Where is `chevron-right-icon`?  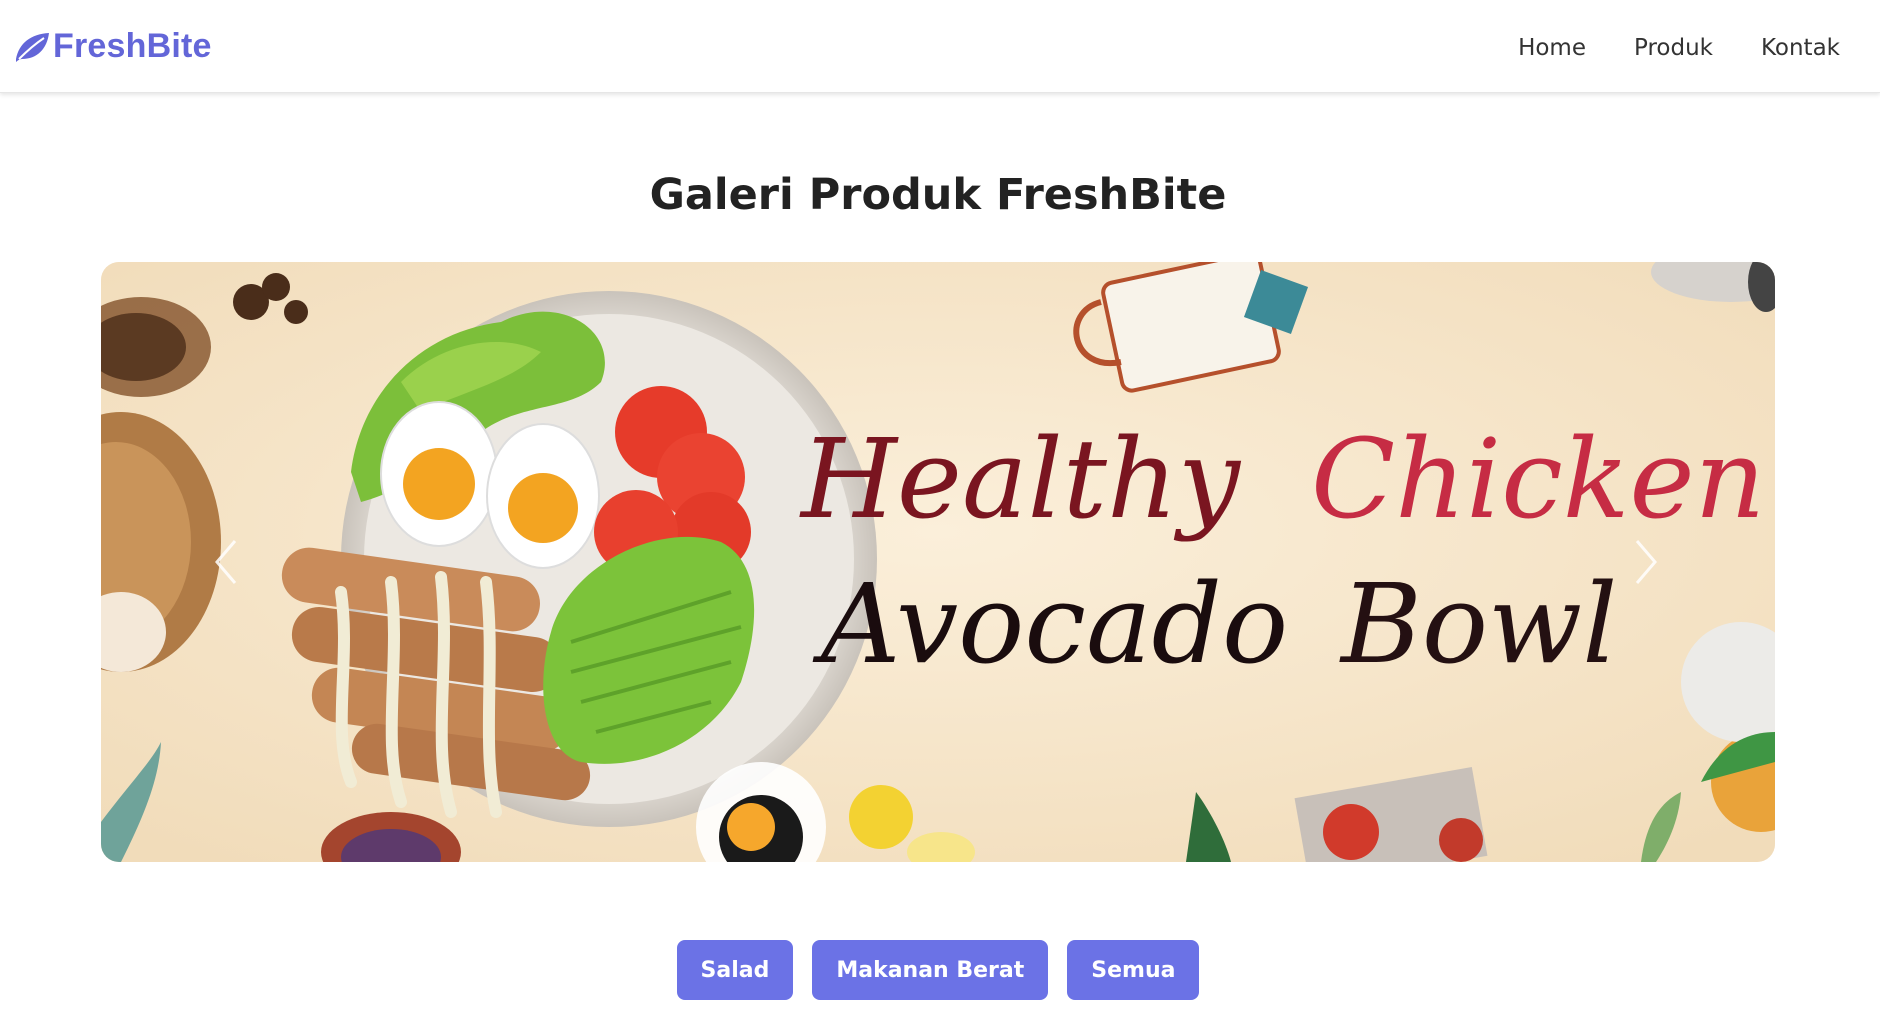
chevron-right-icon is located at coordinates (1646, 562).